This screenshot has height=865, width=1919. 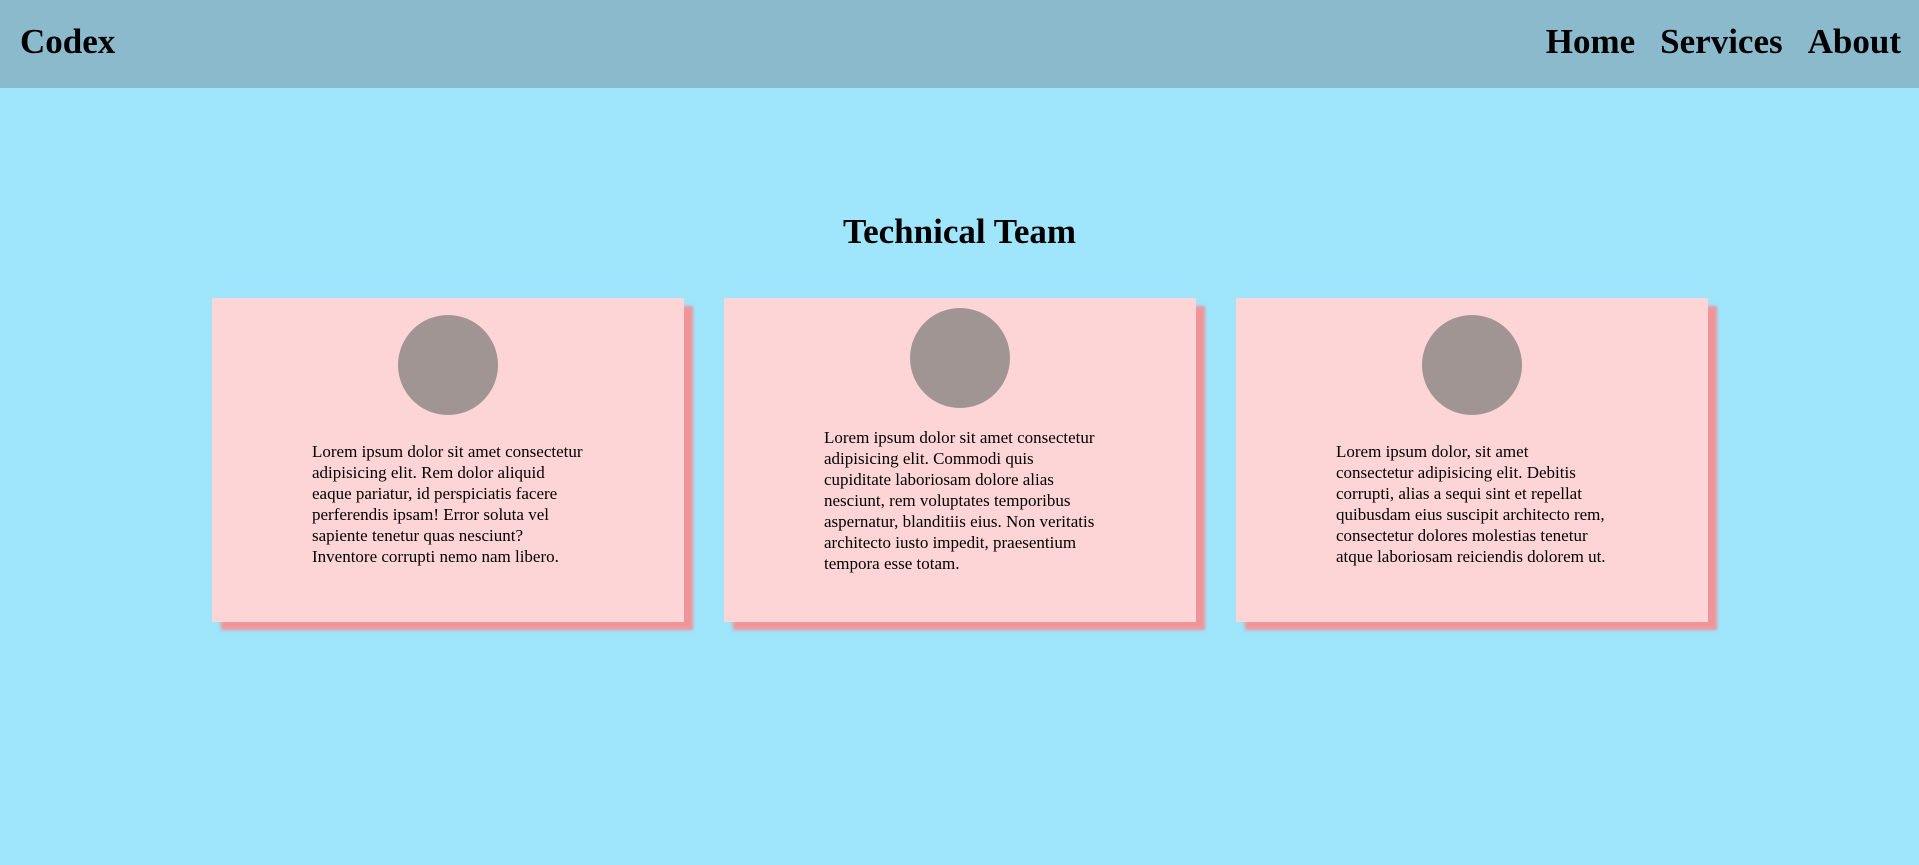 I want to click on nav-link-services: Services, so click(x=1721, y=42).